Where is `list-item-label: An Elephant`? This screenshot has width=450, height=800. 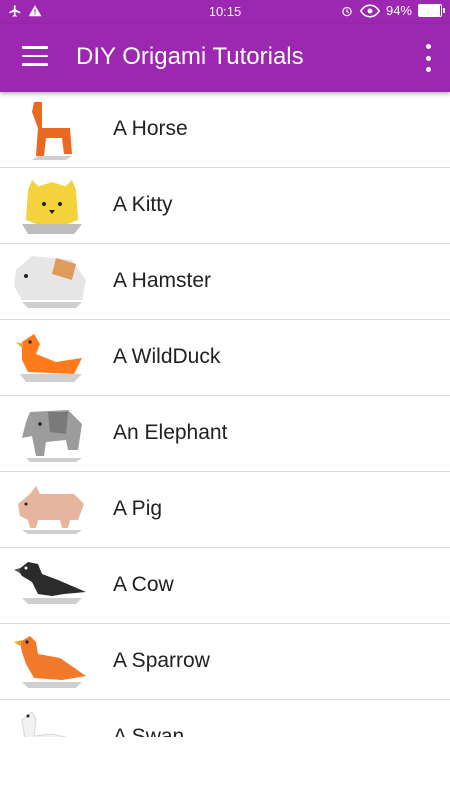 list-item-label: An Elephant is located at coordinates (170, 432).